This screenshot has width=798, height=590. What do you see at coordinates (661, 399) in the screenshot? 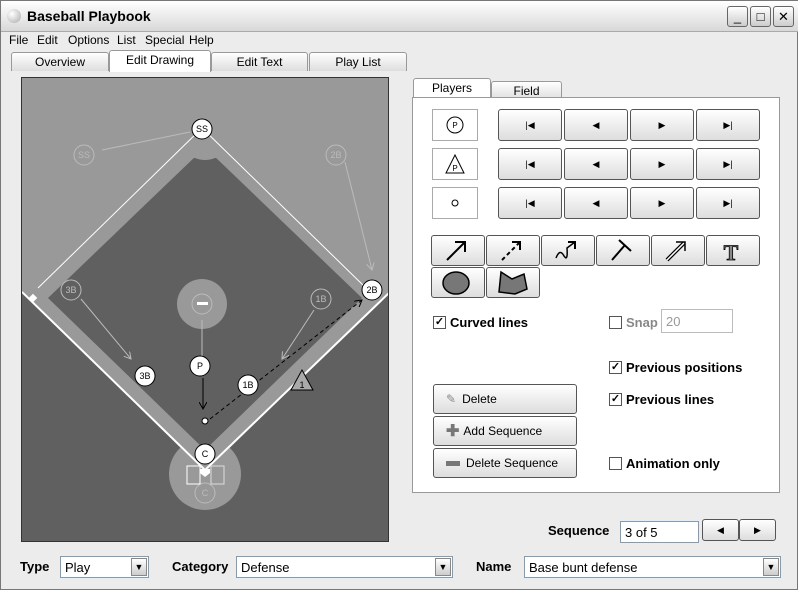
I see `previous-lines-checkbox: ✓ Previous lines` at bounding box center [661, 399].